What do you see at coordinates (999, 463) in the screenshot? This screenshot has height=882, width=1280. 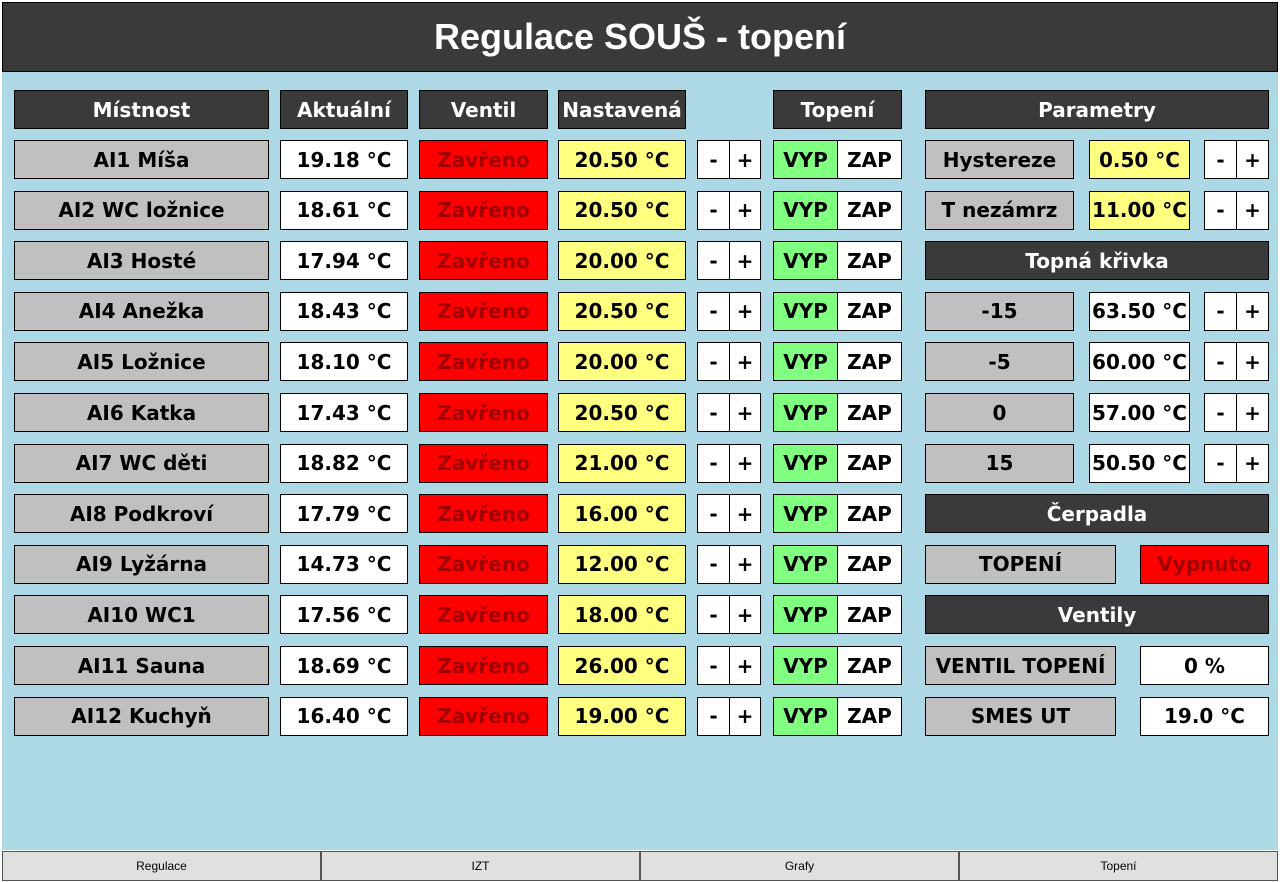 I see `curve-point-label: 15` at bounding box center [999, 463].